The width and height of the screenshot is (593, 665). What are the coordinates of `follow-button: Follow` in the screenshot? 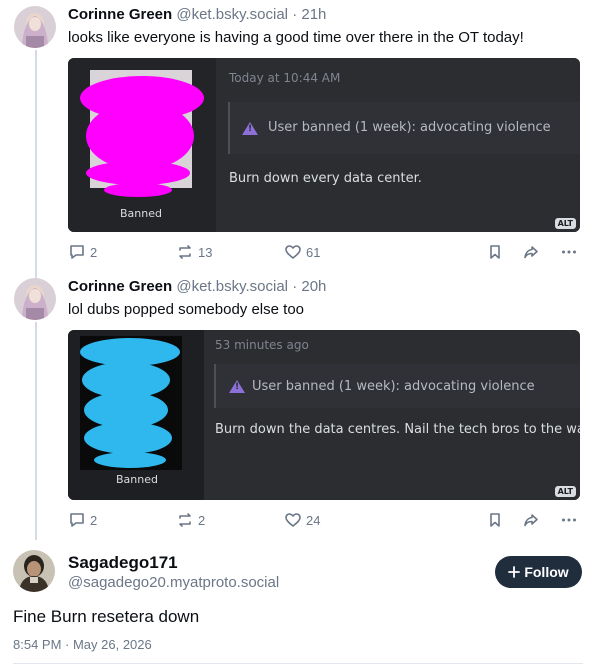 It's located at (538, 572).